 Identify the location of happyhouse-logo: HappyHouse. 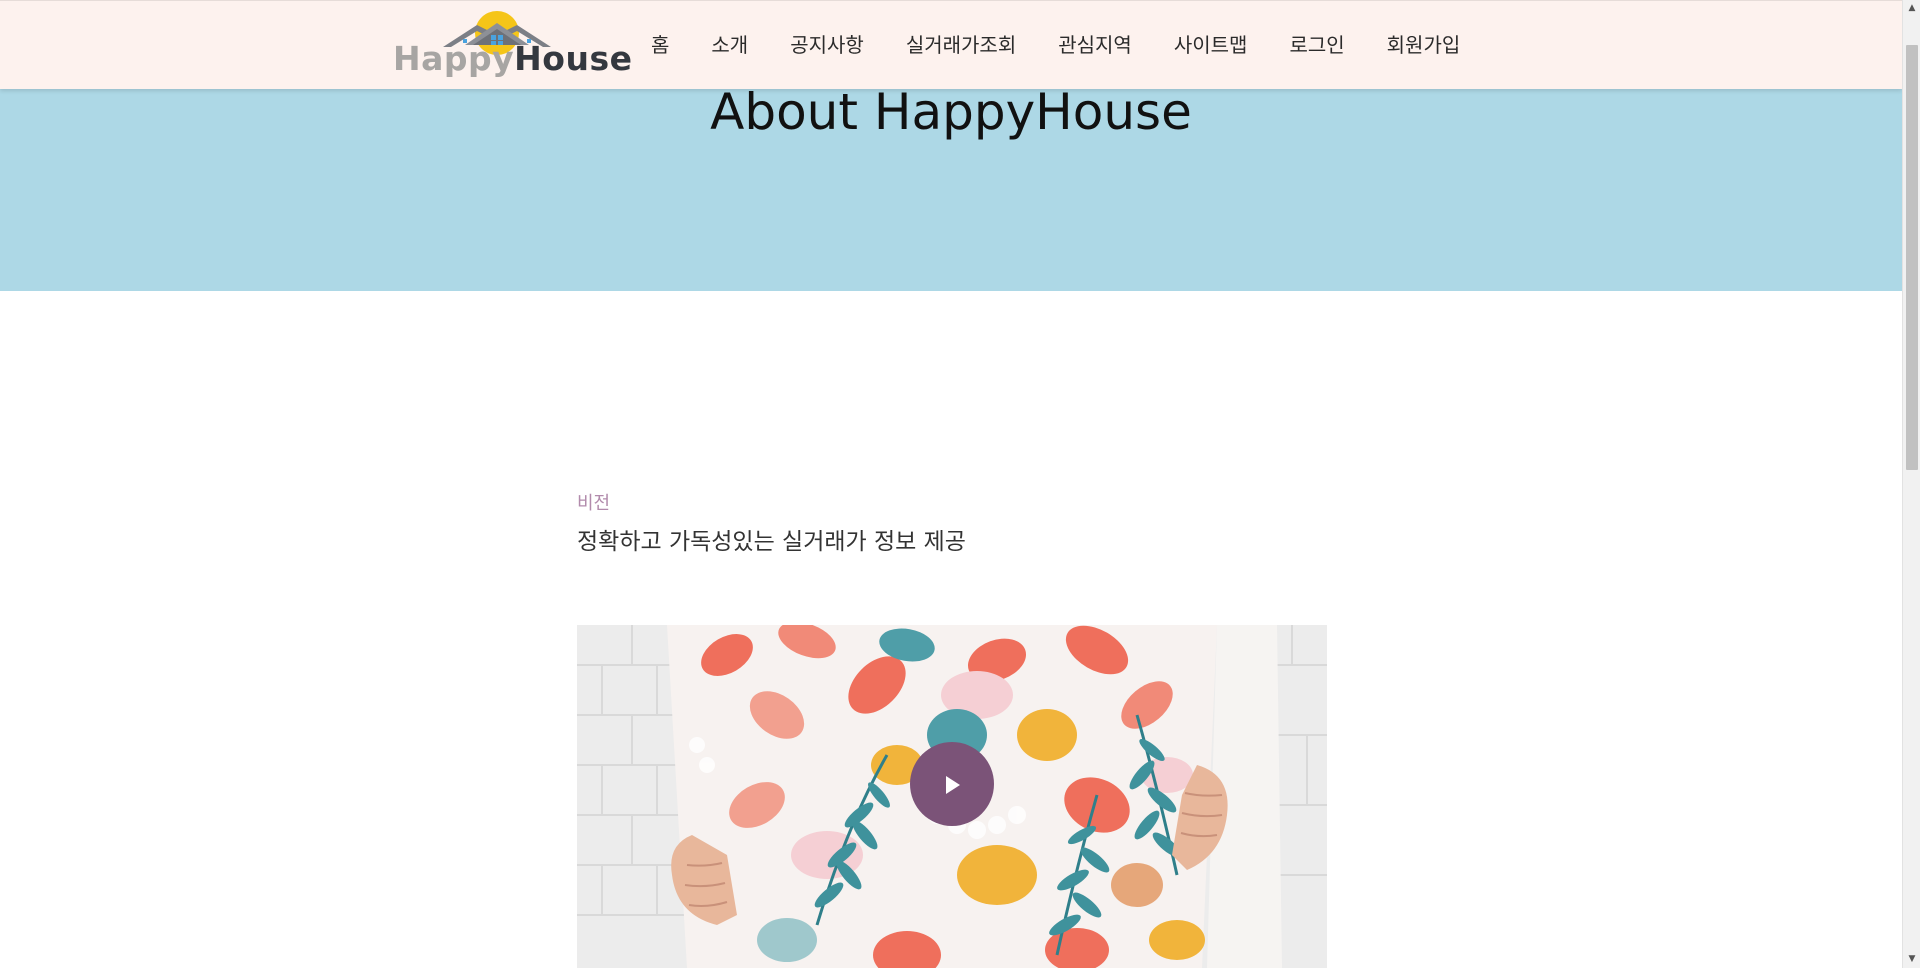
(512, 45).